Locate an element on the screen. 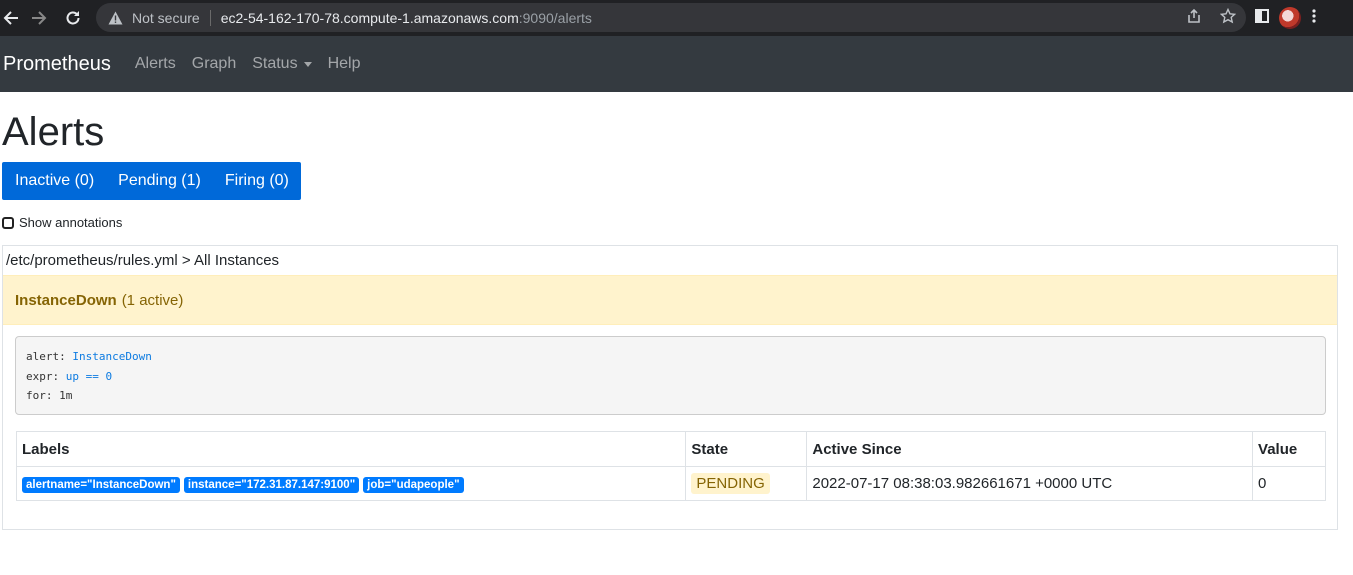 This screenshot has height=575, width=1353. rule-expr-key: expr: is located at coordinates (43, 376).